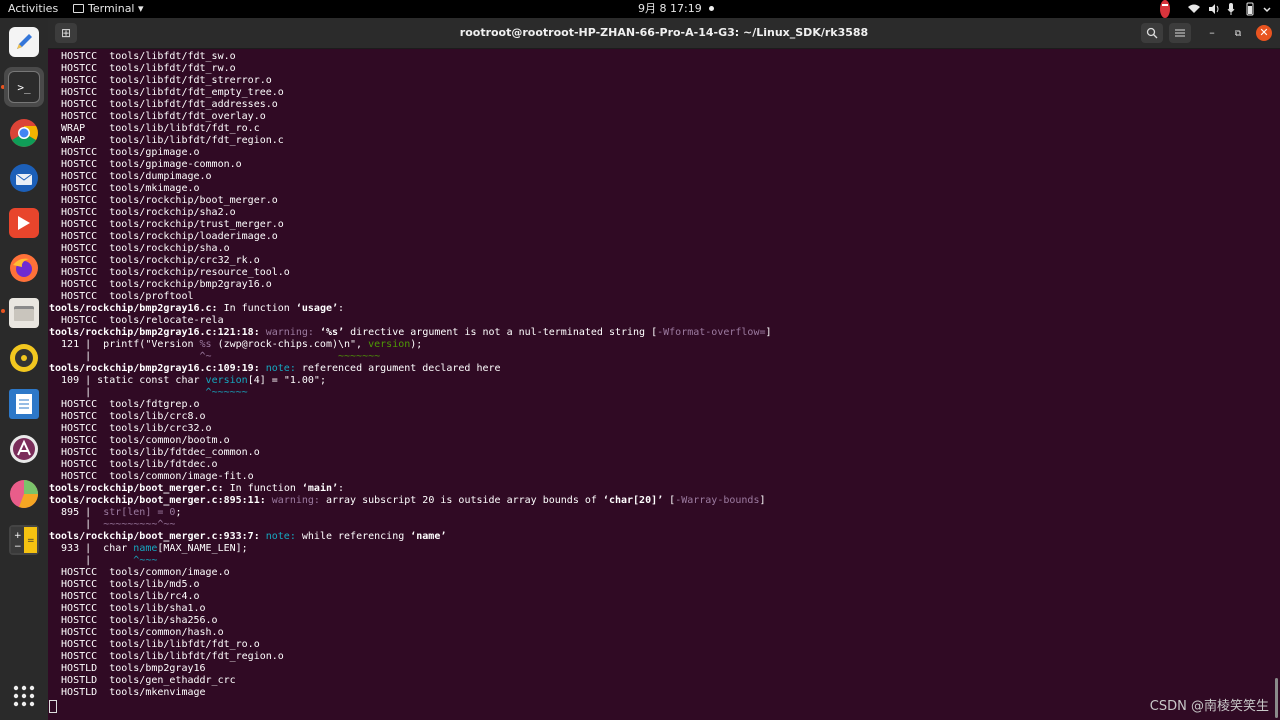 Image resolution: width=1280 pixels, height=720 pixels. What do you see at coordinates (24, 268) in the screenshot?
I see `firefox-launcher` at bounding box center [24, 268].